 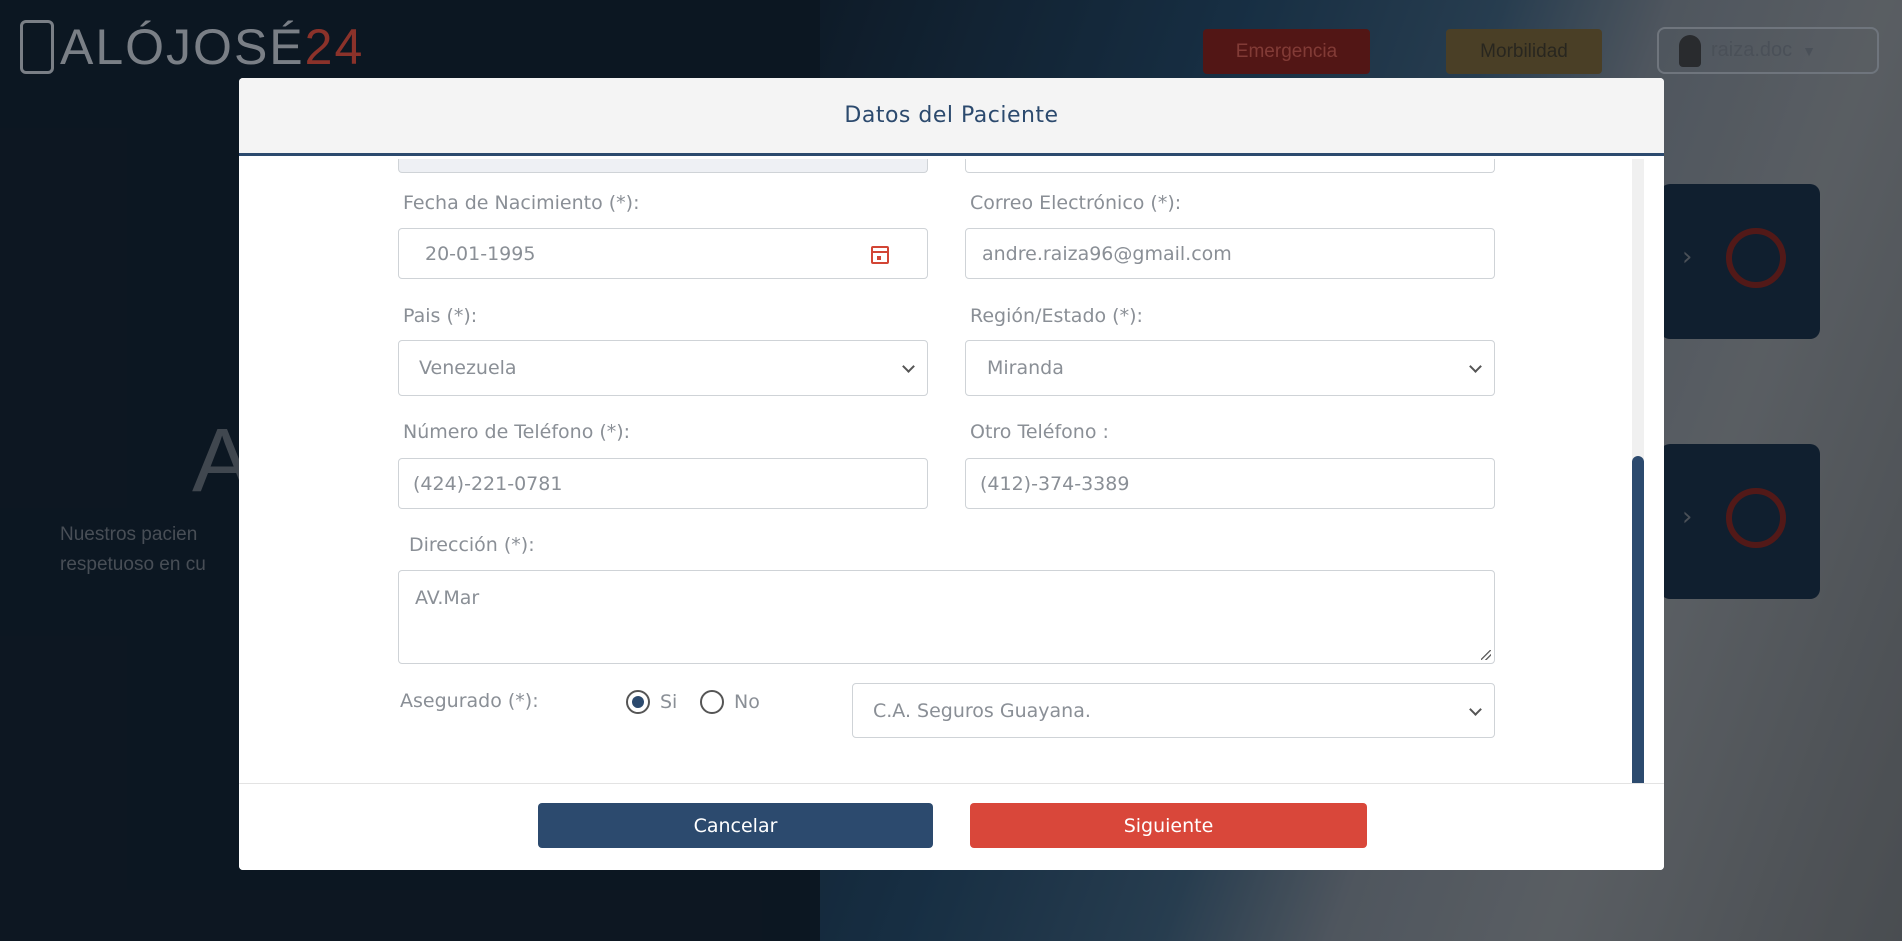 I want to click on email-label: Correo Electrónico (*):, so click(x=1076, y=203).